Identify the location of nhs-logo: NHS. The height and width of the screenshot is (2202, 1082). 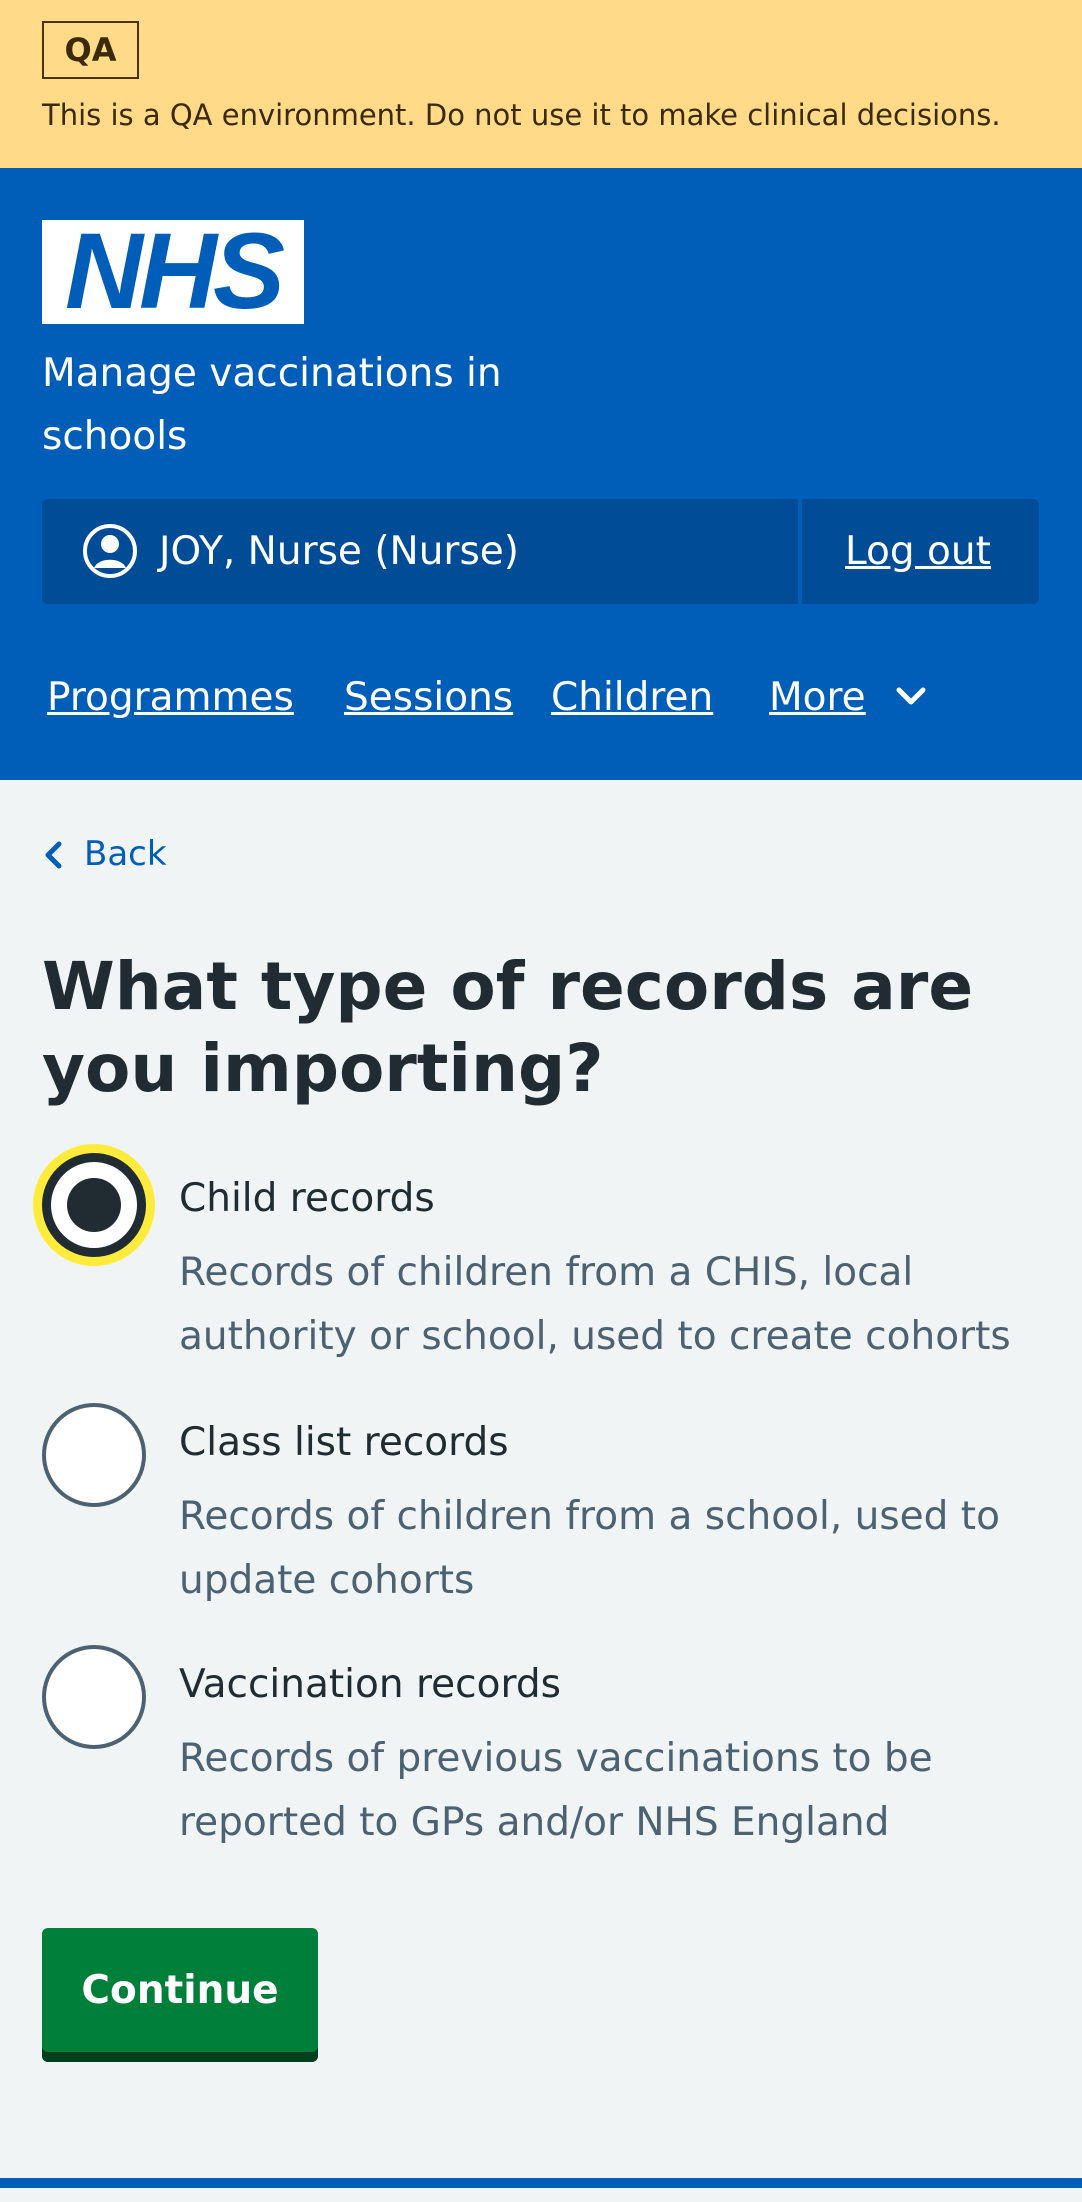
(173, 272).